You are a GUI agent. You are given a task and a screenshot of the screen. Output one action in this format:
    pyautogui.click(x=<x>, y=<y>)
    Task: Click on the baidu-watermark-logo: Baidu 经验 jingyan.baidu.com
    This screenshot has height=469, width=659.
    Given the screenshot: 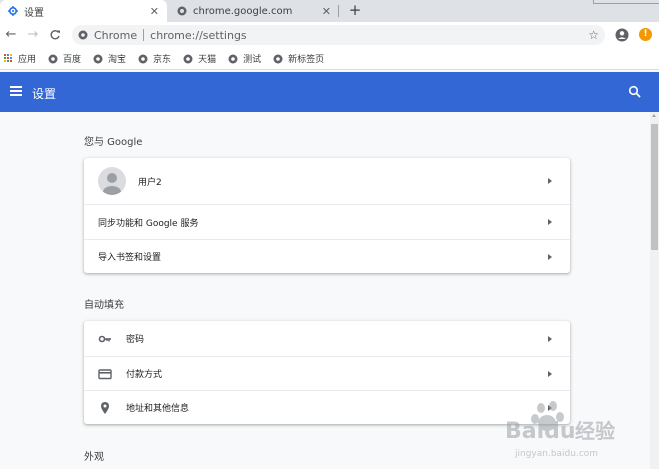 What is the action you would take?
    pyautogui.click(x=580, y=430)
    